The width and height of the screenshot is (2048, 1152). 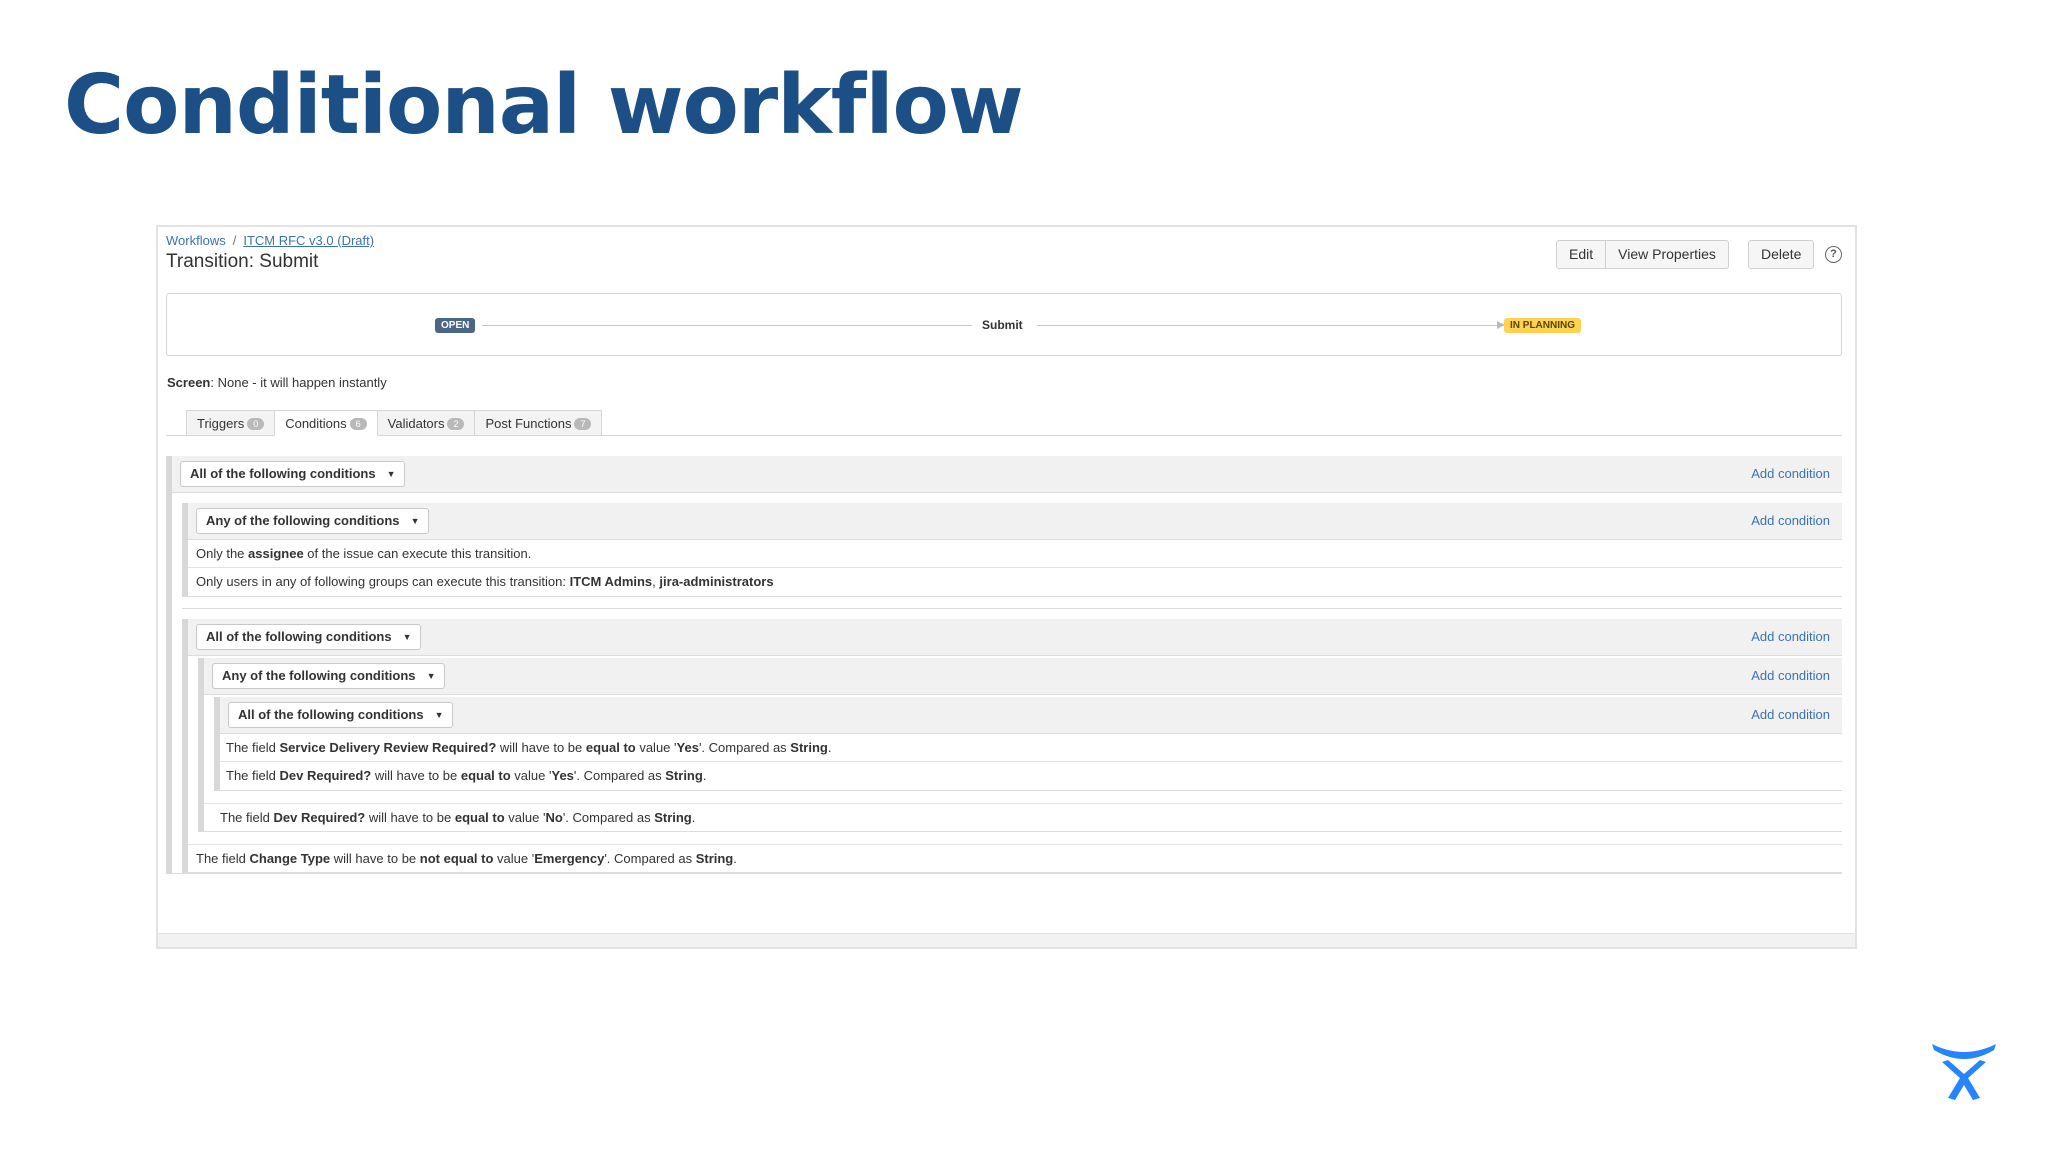 I want to click on tab-label: Post Functions, so click(x=528, y=423).